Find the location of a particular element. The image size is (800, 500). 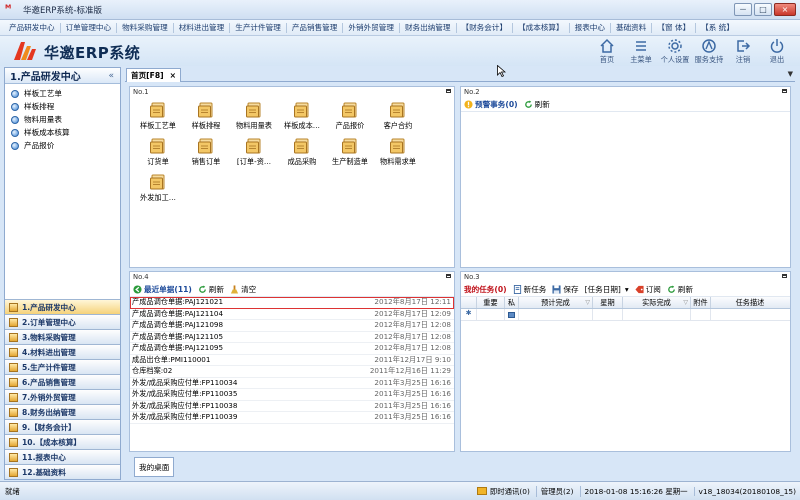

col-header-important: 重要 is located at coordinates (491, 302).